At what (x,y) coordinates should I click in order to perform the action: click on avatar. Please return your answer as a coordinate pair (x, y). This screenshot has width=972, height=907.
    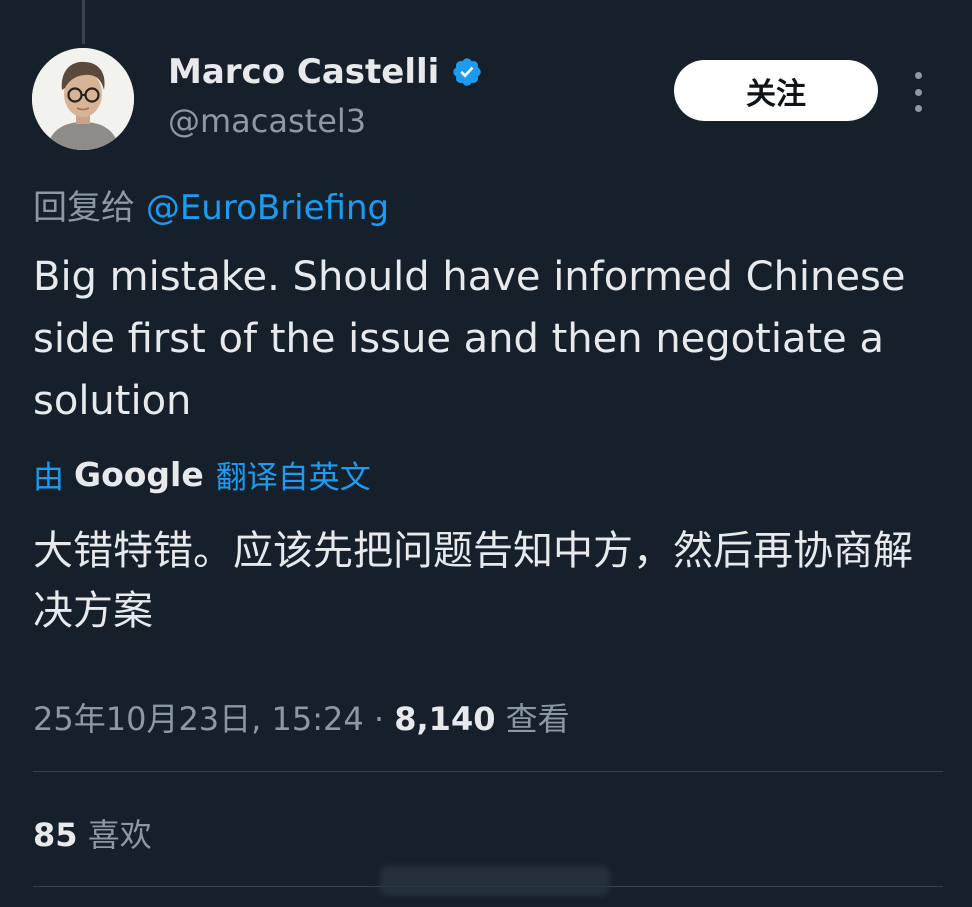
    Looking at the image, I should click on (83, 99).